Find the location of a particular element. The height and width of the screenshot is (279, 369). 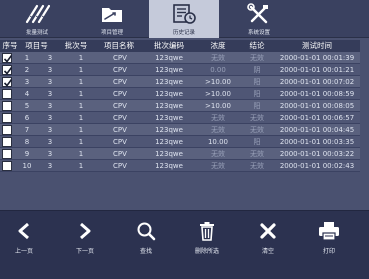

column-header: 测试时间 is located at coordinates (317, 45).